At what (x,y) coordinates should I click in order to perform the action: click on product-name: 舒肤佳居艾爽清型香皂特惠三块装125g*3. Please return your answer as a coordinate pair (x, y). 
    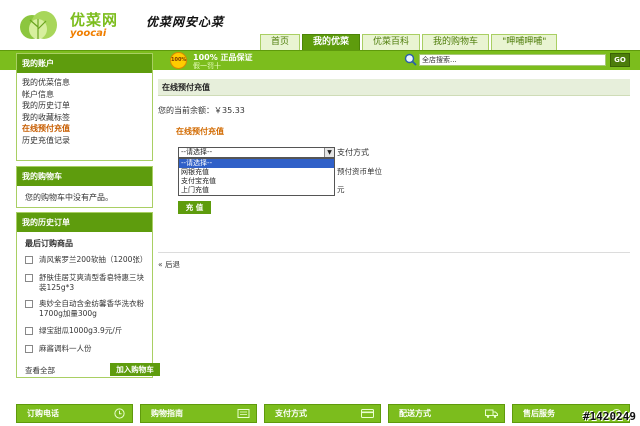
    Looking at the image, I should click on (94, 283).